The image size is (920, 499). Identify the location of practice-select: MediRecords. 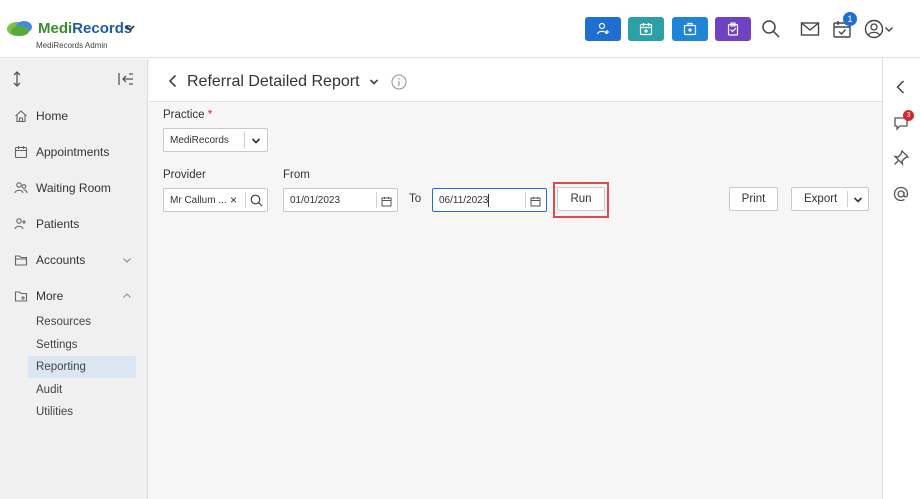
(215, 140).